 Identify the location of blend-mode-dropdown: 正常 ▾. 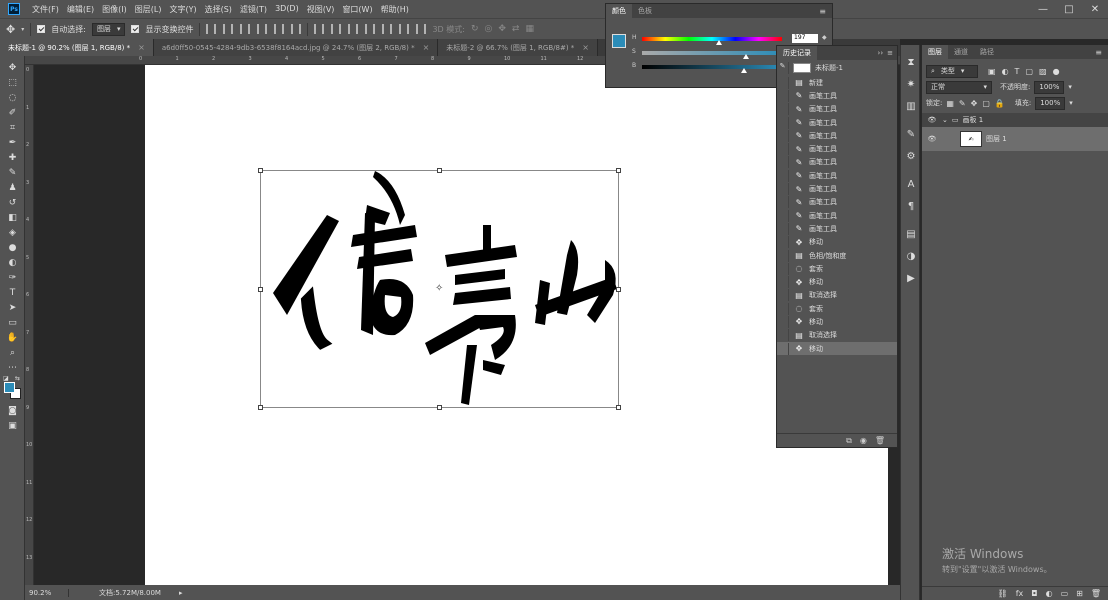
(959, 87).